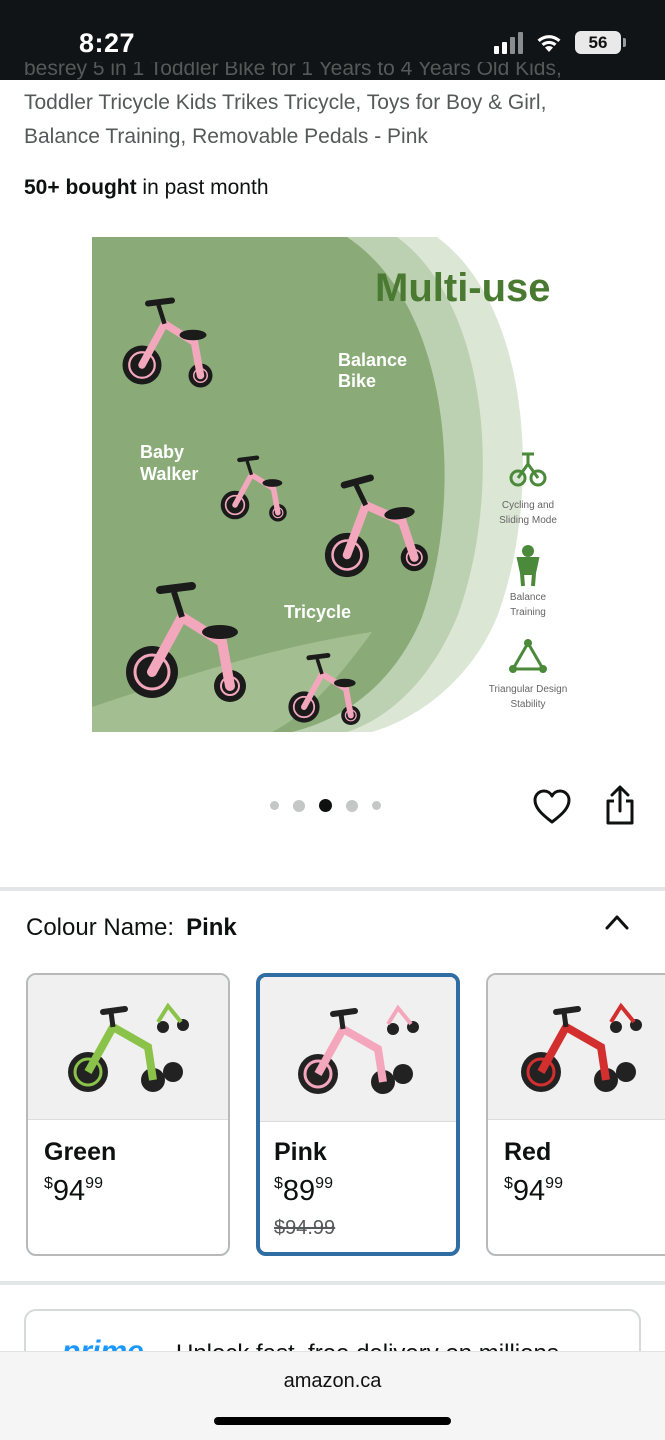 The height and width of the screenshot is (1440, 665). Describe the element at coordinates (162, 452) in the screenshot. I see `label-baby-walker-1: Baby` at that location.